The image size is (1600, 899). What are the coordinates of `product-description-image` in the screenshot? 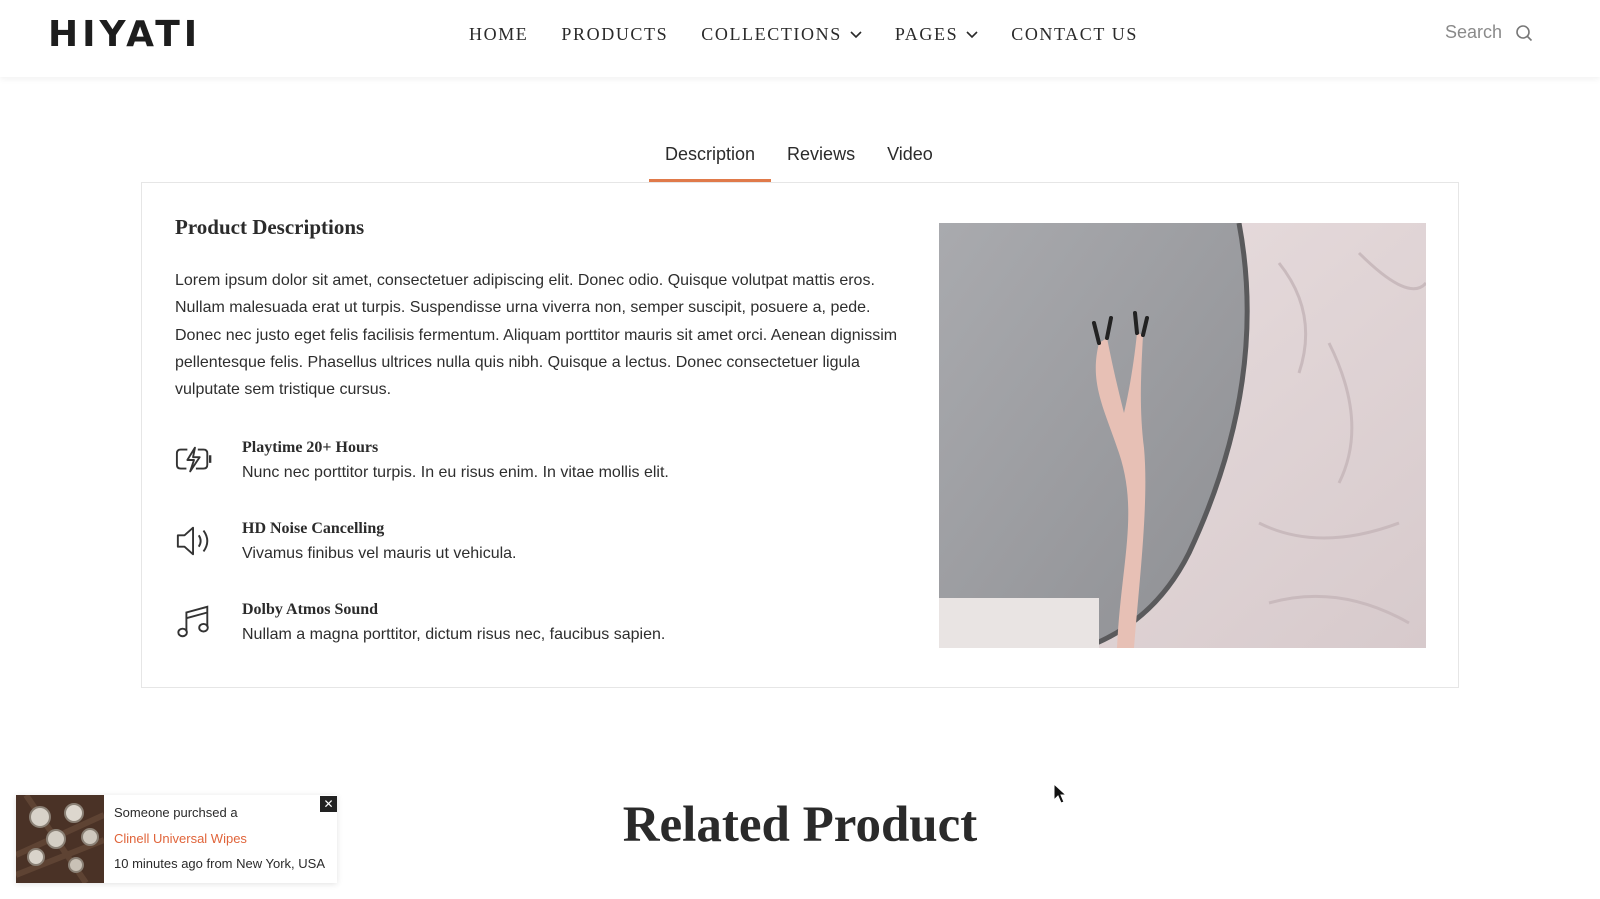 It's located at (1182, 435).